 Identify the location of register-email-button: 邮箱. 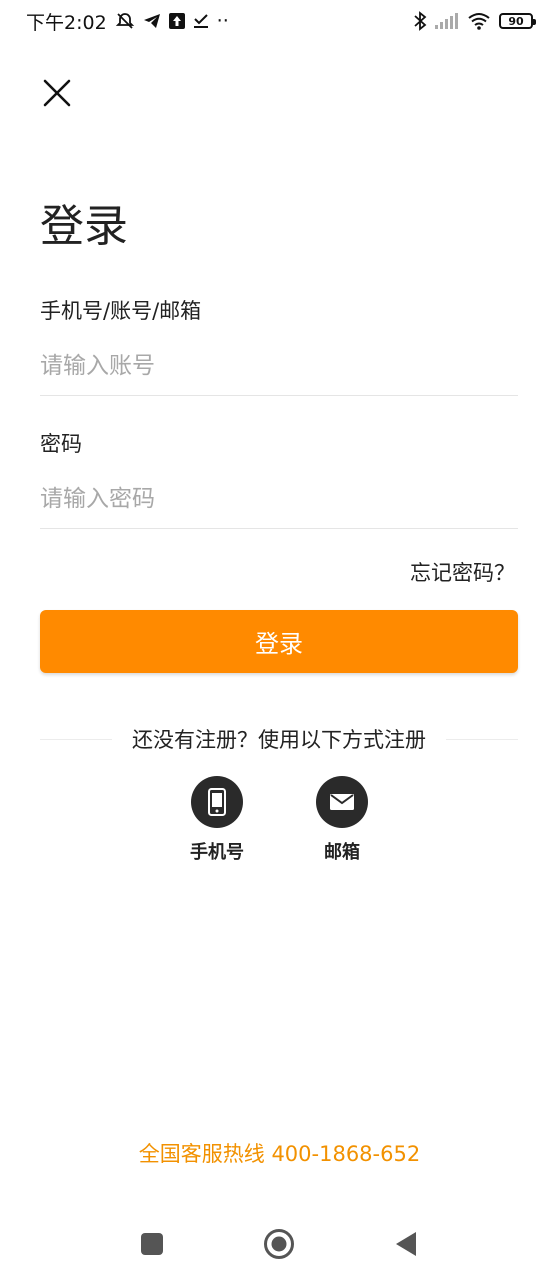
(342, 820).